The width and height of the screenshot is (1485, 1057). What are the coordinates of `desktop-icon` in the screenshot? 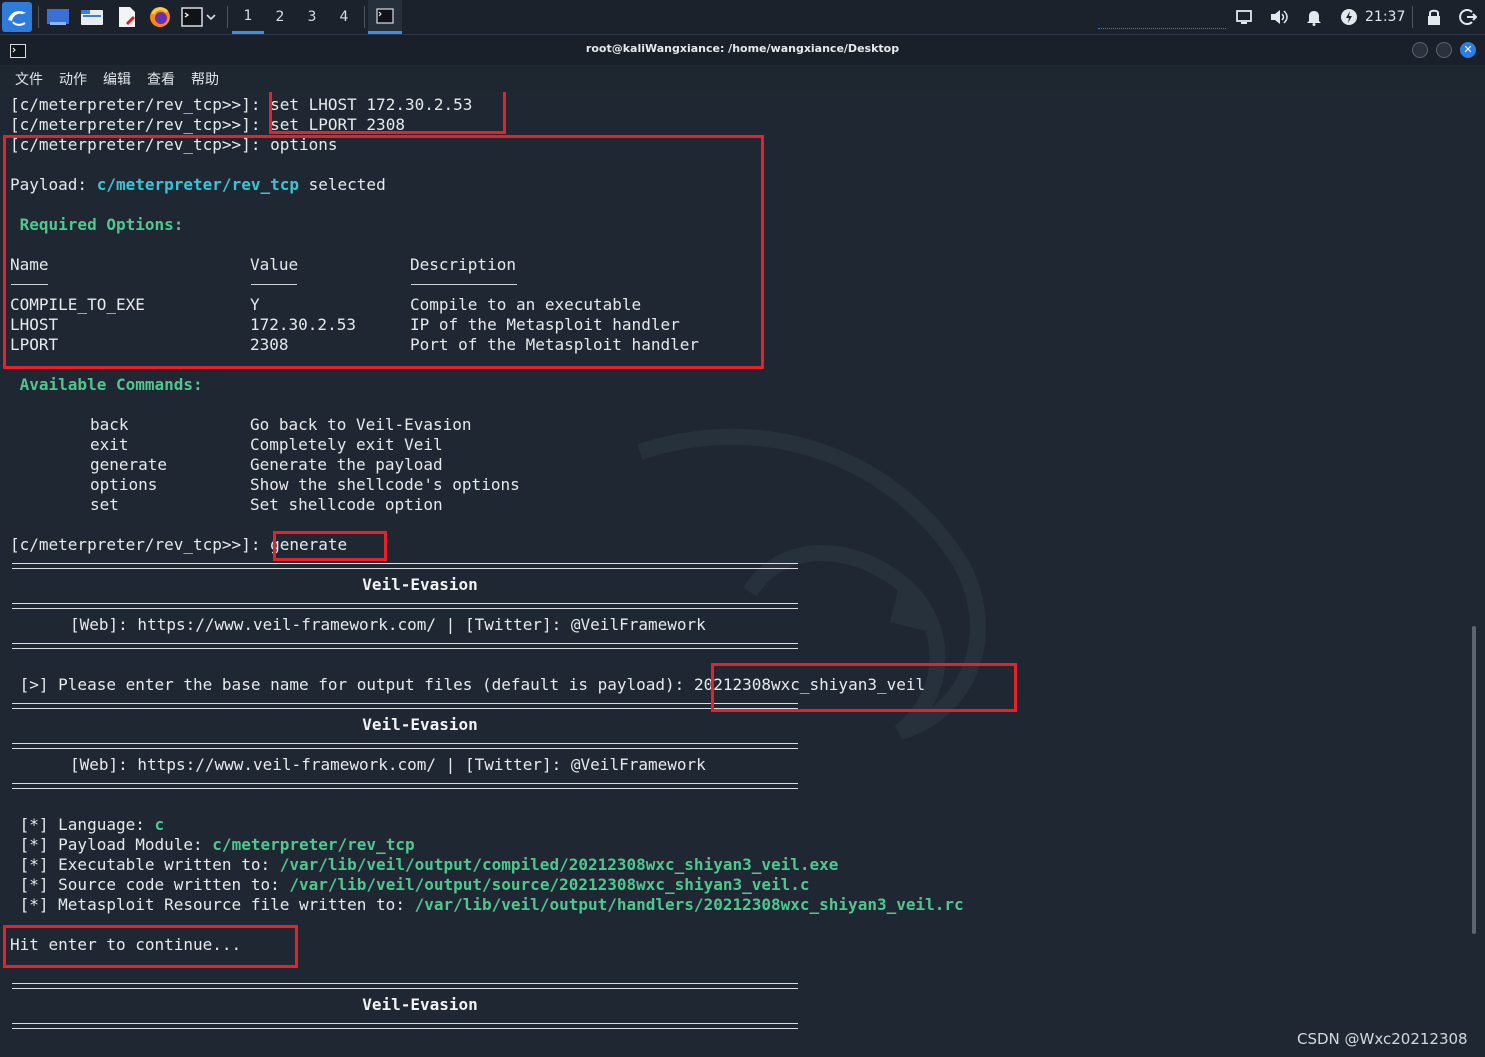 It's located at (58, 17).